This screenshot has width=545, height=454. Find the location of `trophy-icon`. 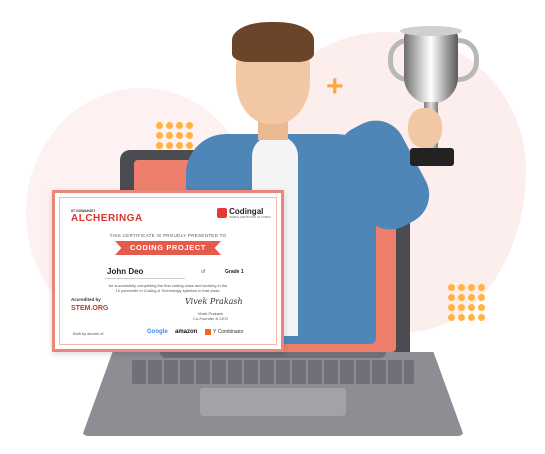

trophy-icon is located at coordinates (431, 67).